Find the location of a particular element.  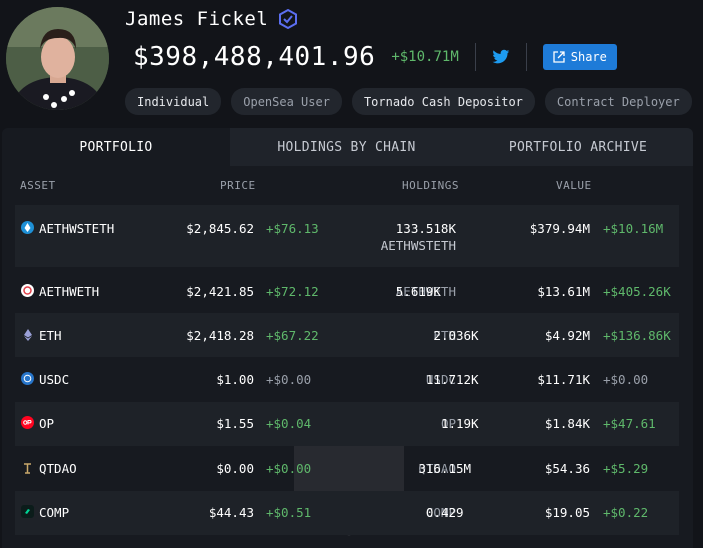

asset-price: $2,418.28 is located at coordinates (220, 335).